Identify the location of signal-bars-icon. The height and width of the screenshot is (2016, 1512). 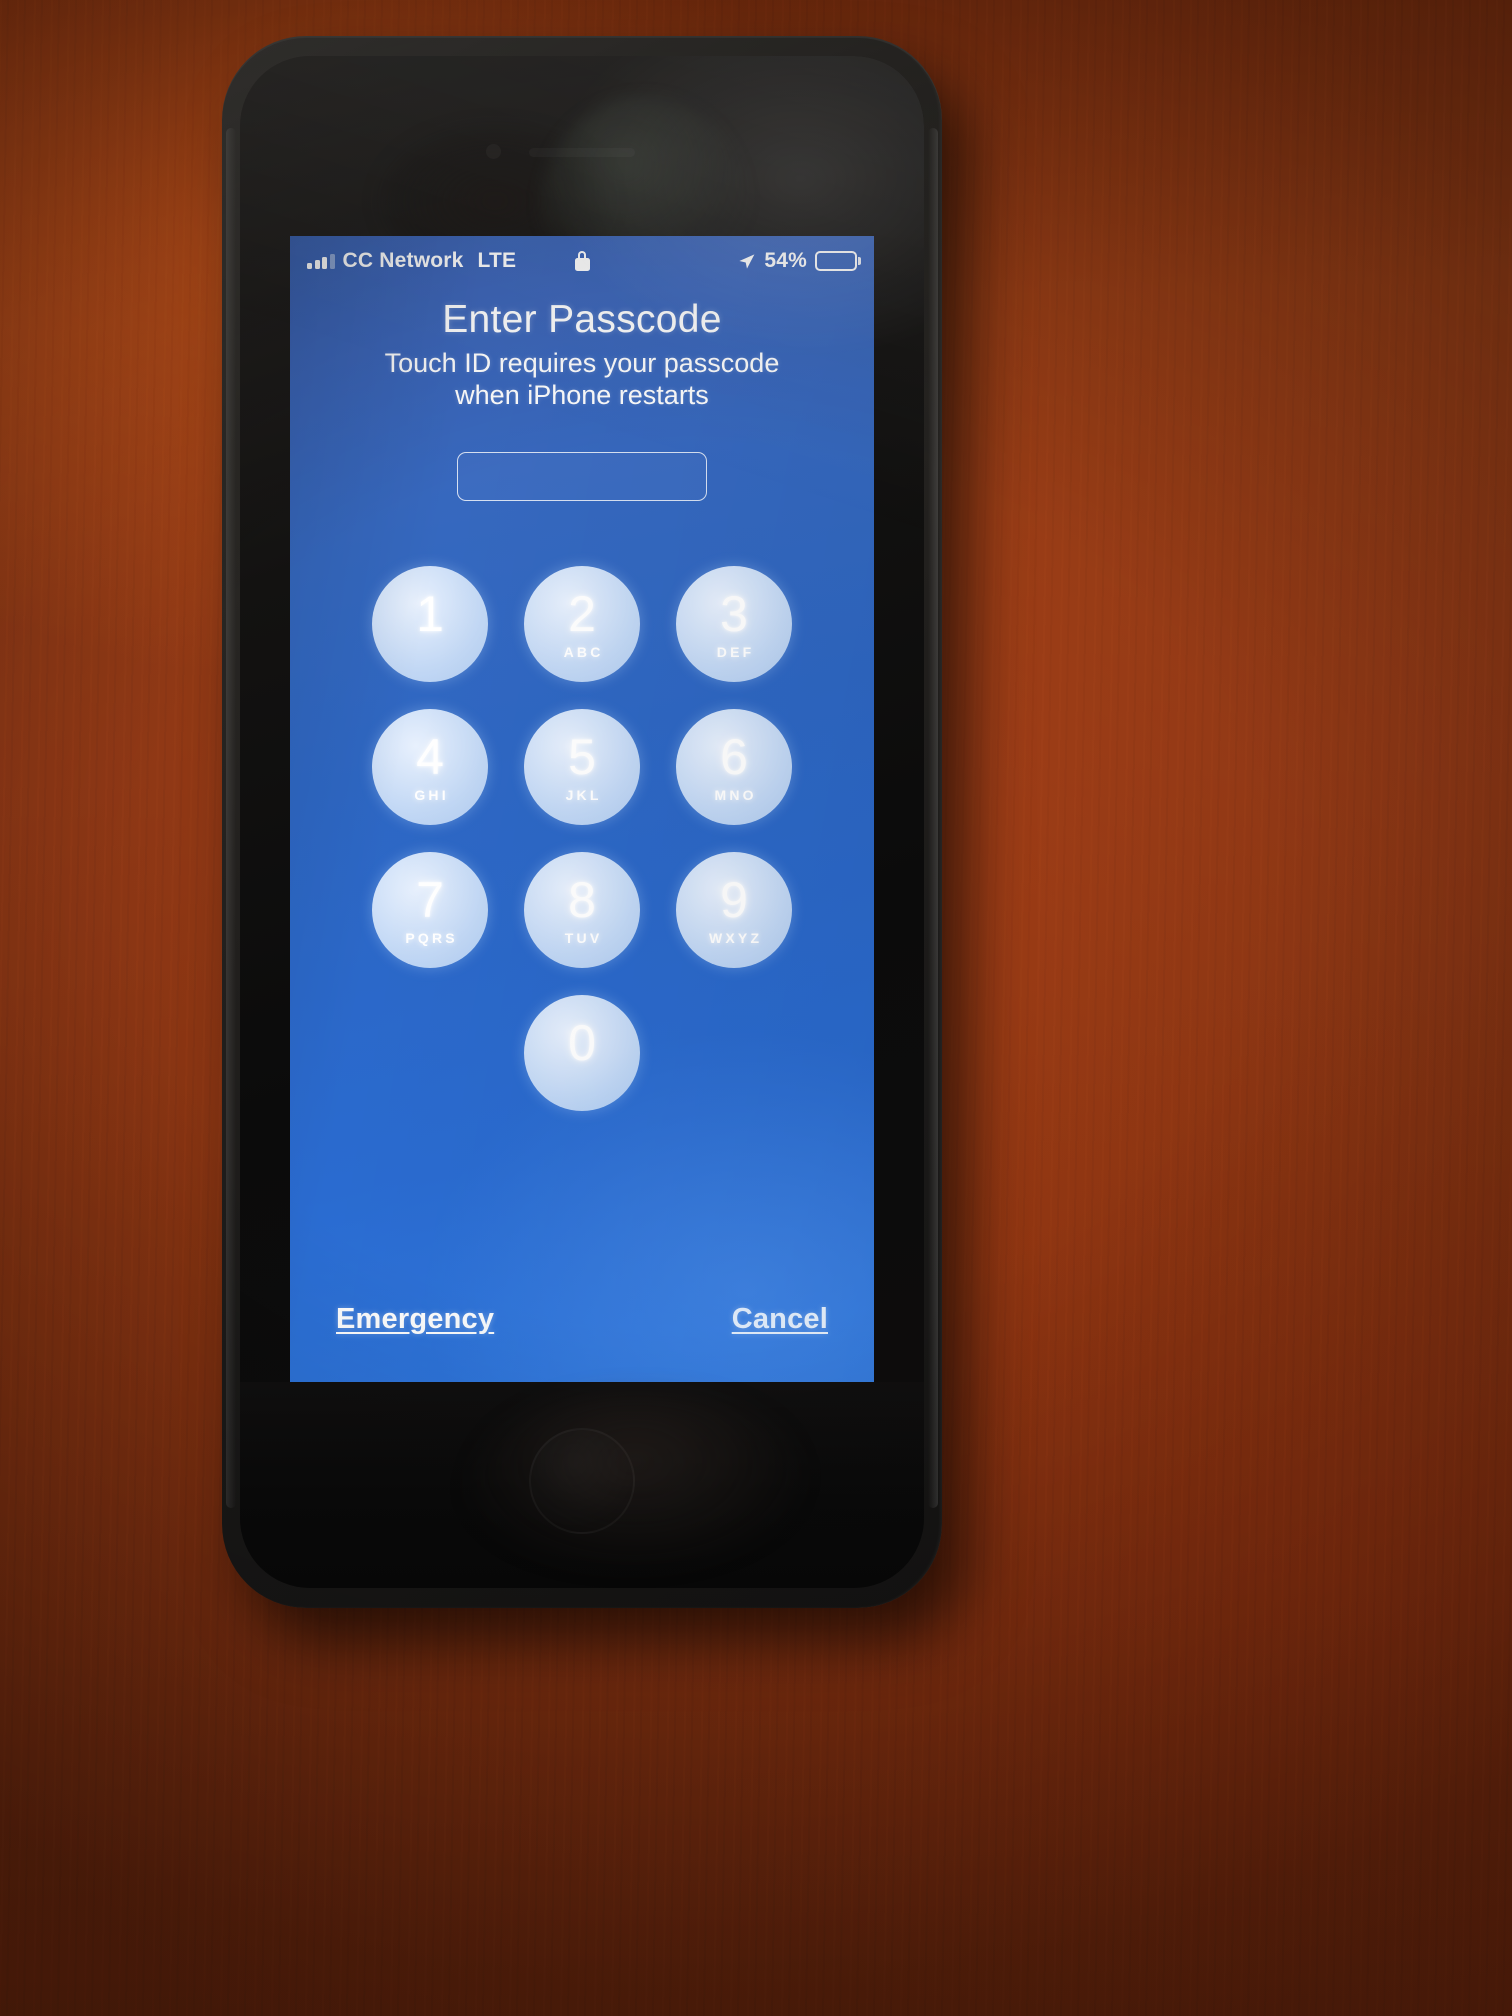
(321, 261).